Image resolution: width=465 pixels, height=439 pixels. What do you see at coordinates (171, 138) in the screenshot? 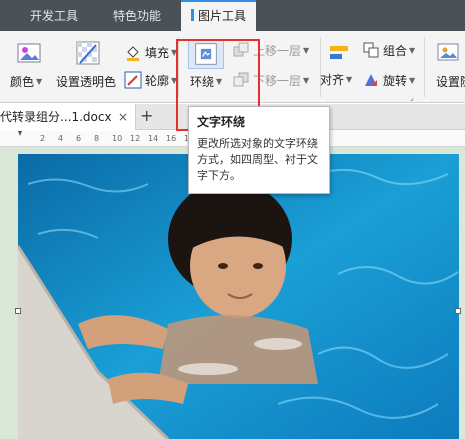
I see `ruler-mark: 16` at bounding box center [171, 138].